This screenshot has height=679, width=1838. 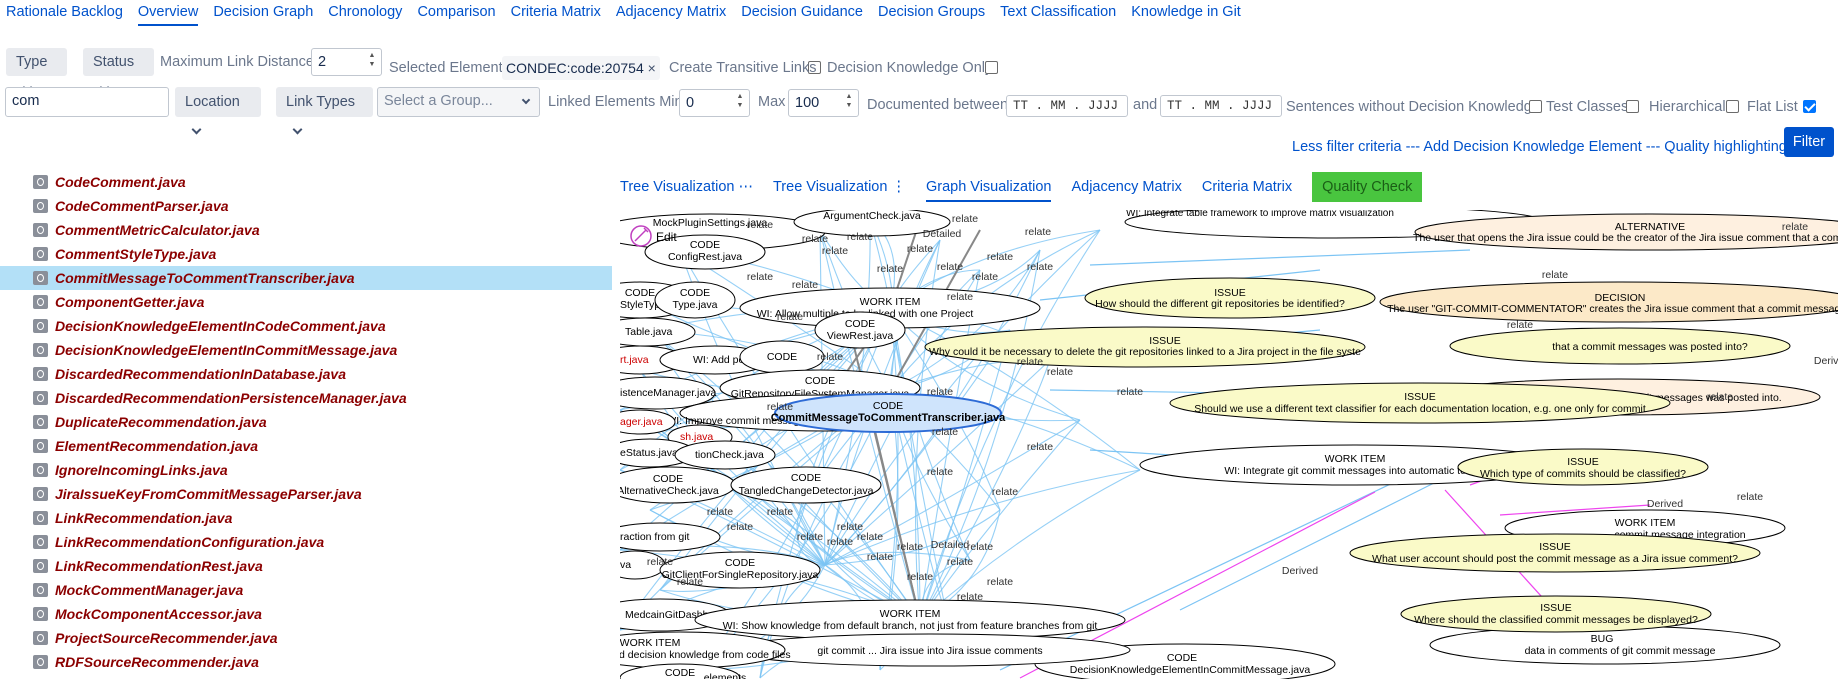 What do you see at coordinates (157, 230) in the screenshot?
I see `tree-row-label: CommentMetricCalculator.java` at bounding box center [157, 230].